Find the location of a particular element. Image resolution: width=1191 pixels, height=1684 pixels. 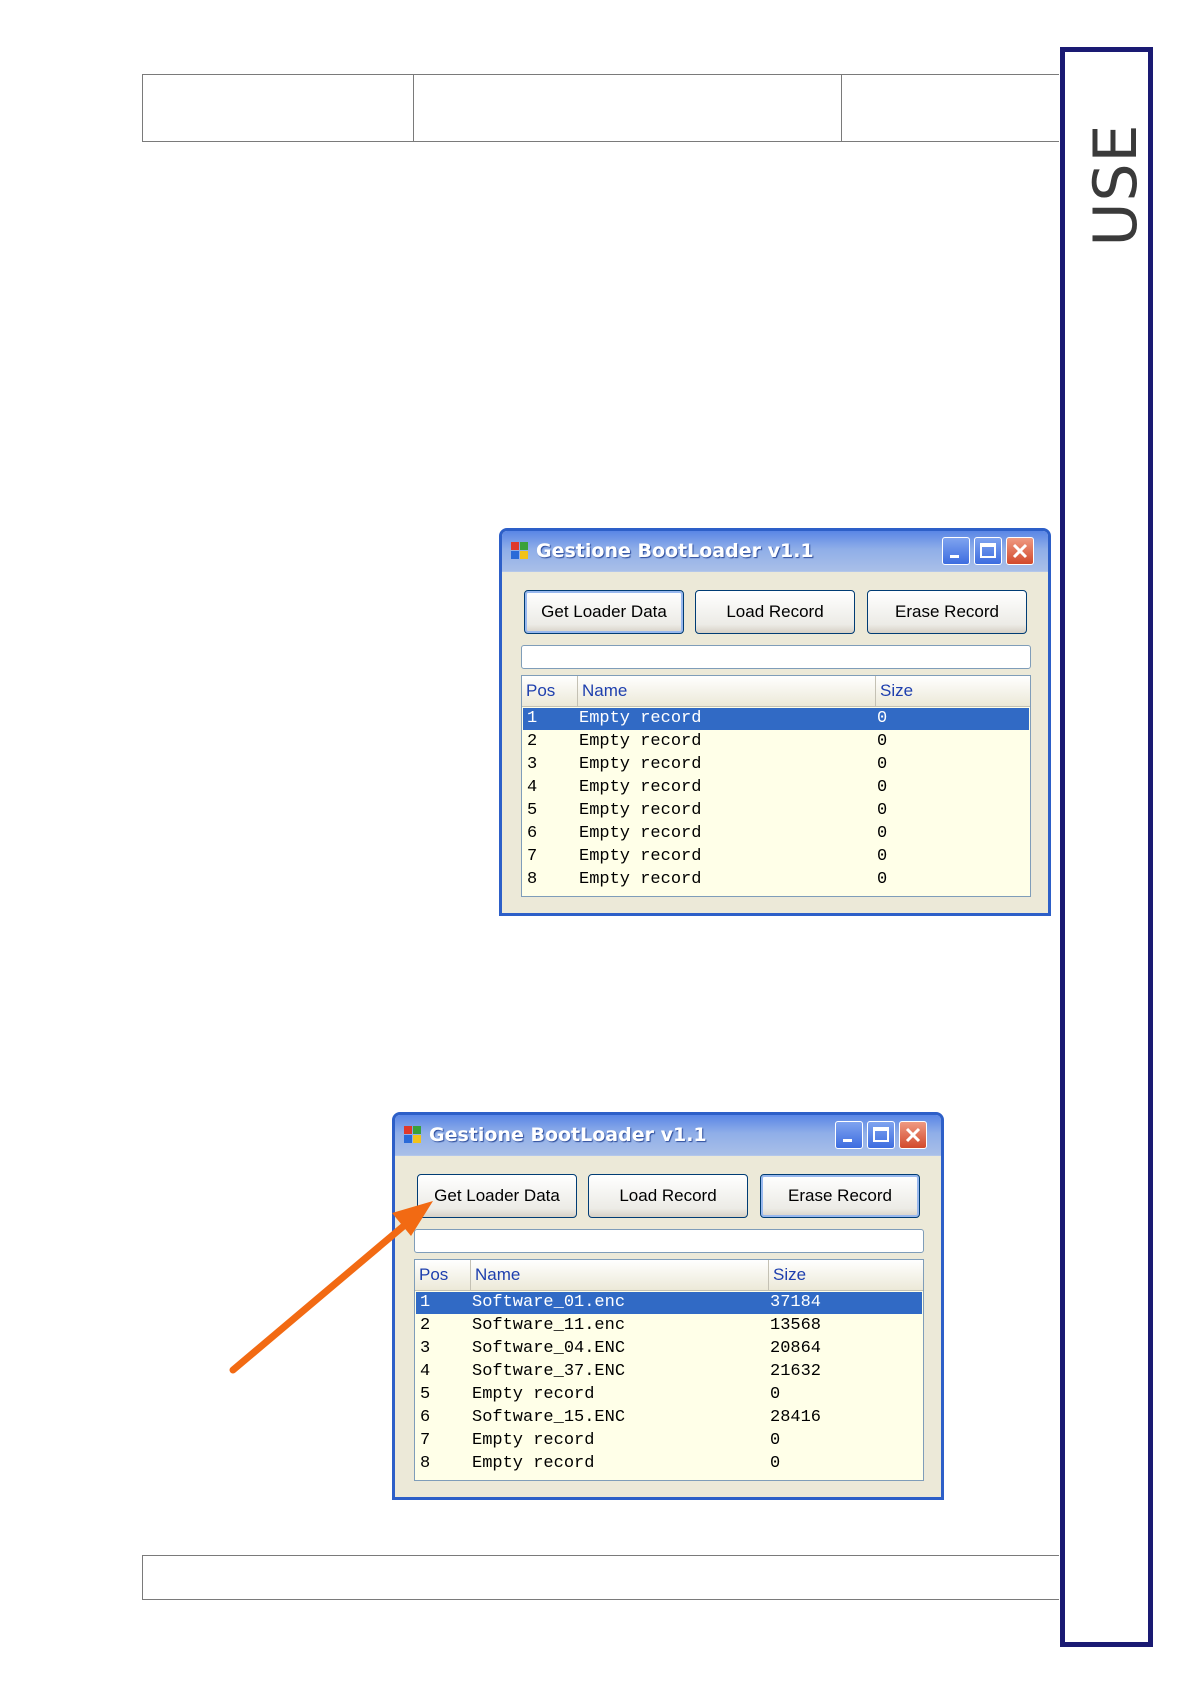

pointer-arrow-icon is located at coordinates (331, 1287).